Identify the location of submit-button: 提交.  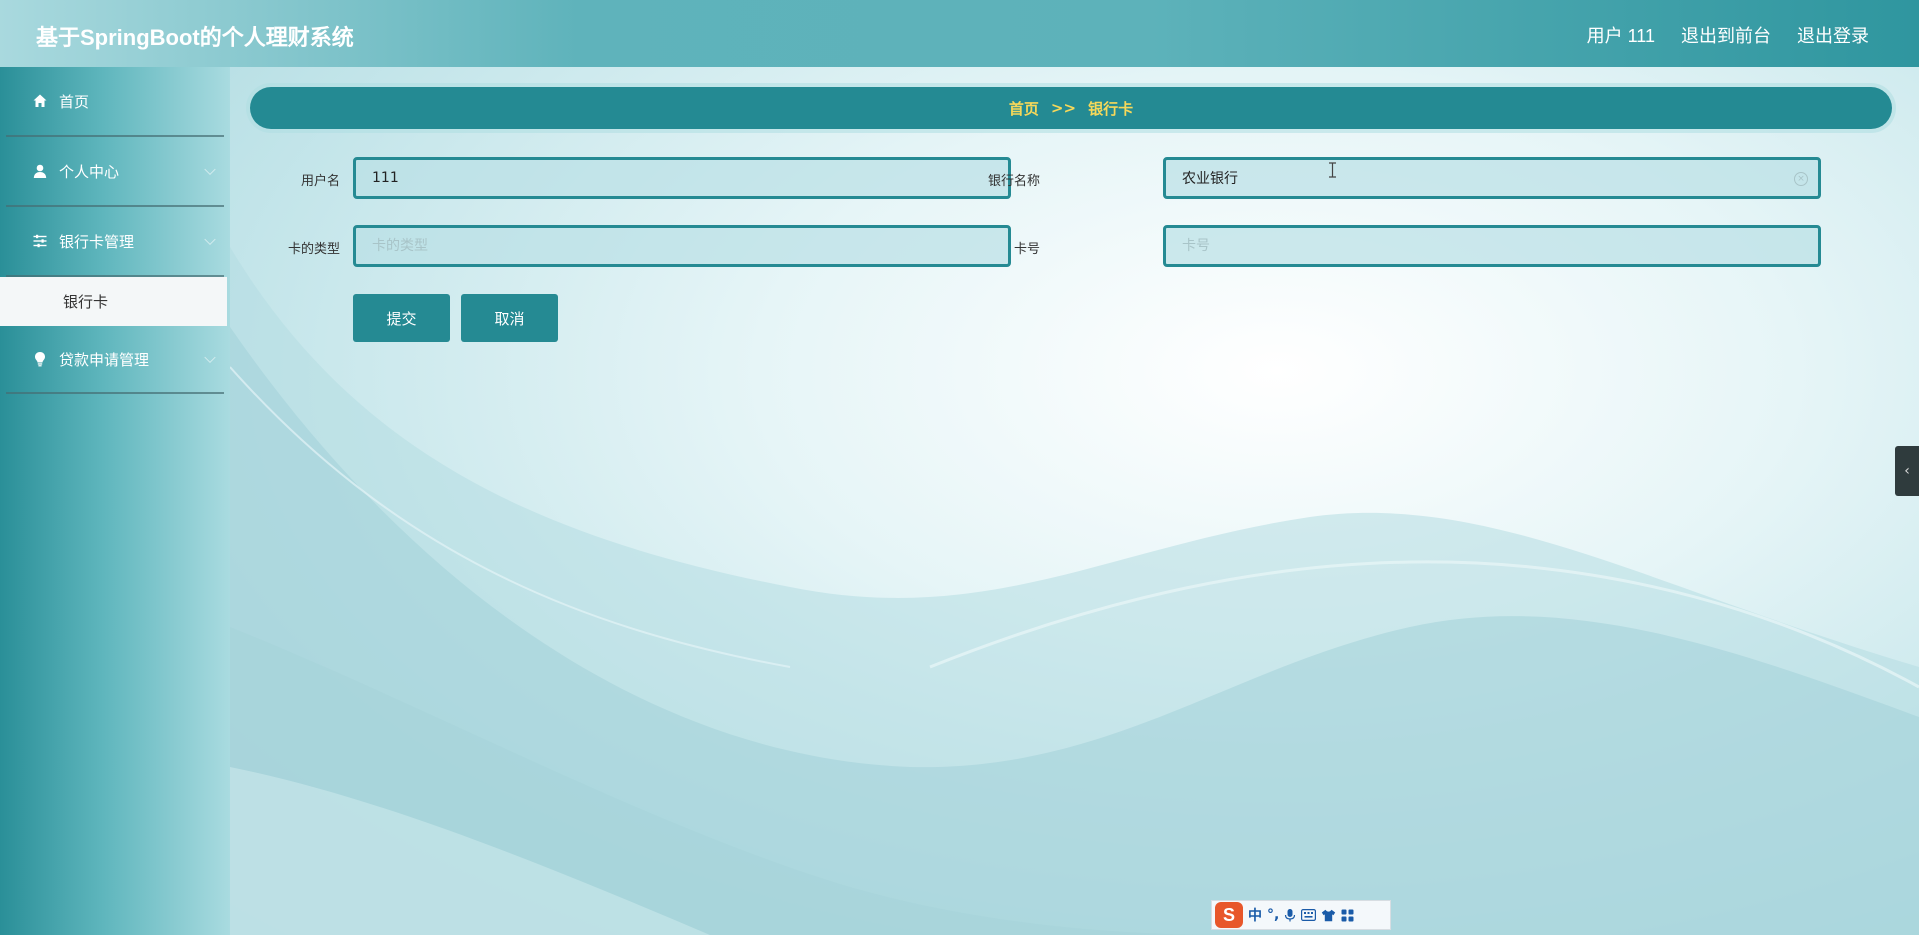
(401, 318).